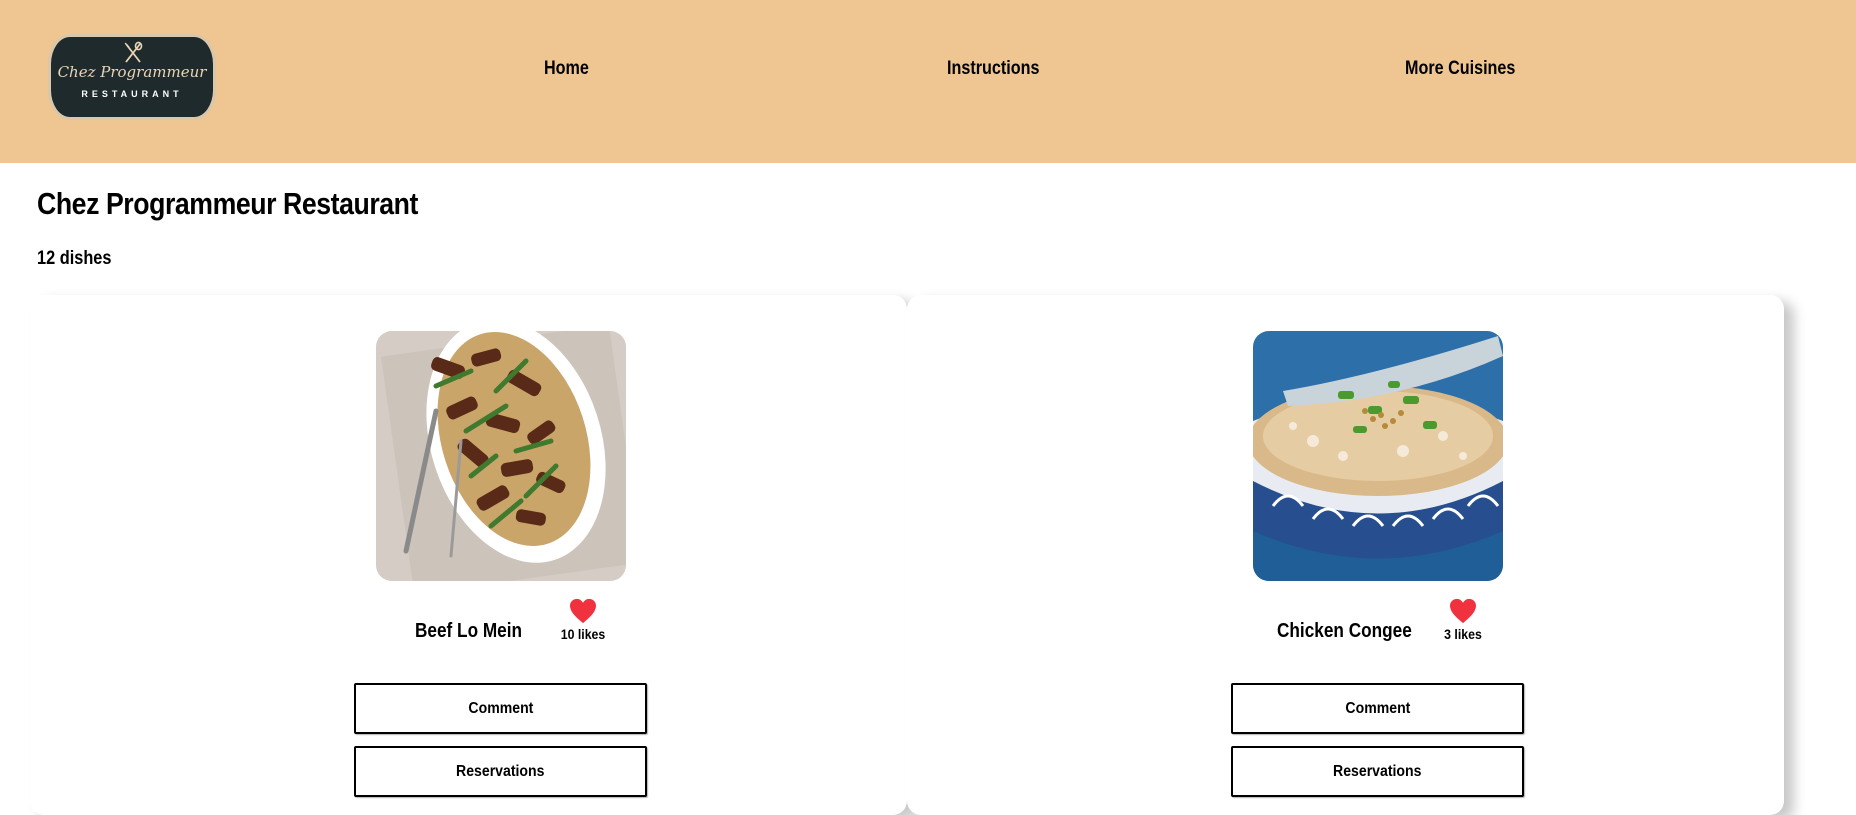 This screenshot has width=1856, height=815. I want to click on beef-lo-mein-photo, so click(501, 456).